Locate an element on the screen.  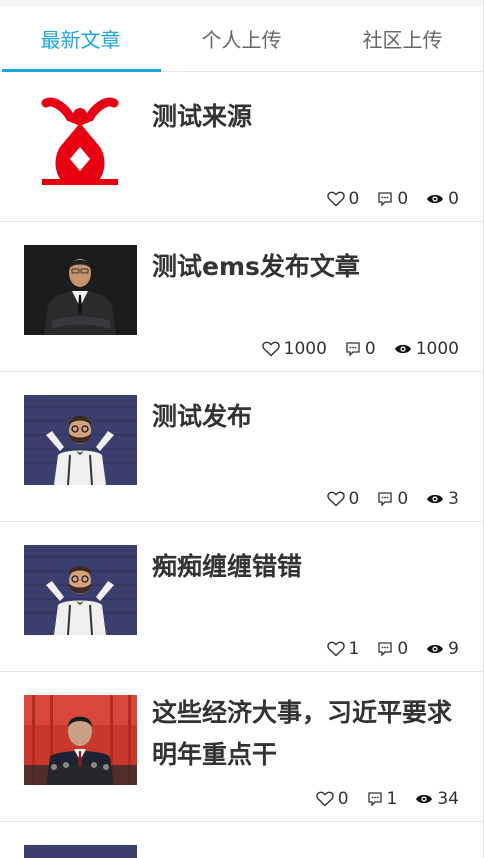
article-stats: 0 0 0 is located at coordinates (384, 199).